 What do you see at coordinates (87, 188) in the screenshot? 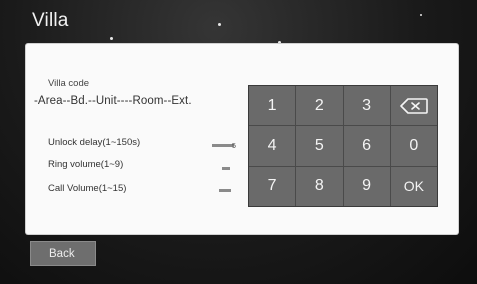
I see `call-volume-label: Call Volume(1~15)` at bounding box center [87, 188].